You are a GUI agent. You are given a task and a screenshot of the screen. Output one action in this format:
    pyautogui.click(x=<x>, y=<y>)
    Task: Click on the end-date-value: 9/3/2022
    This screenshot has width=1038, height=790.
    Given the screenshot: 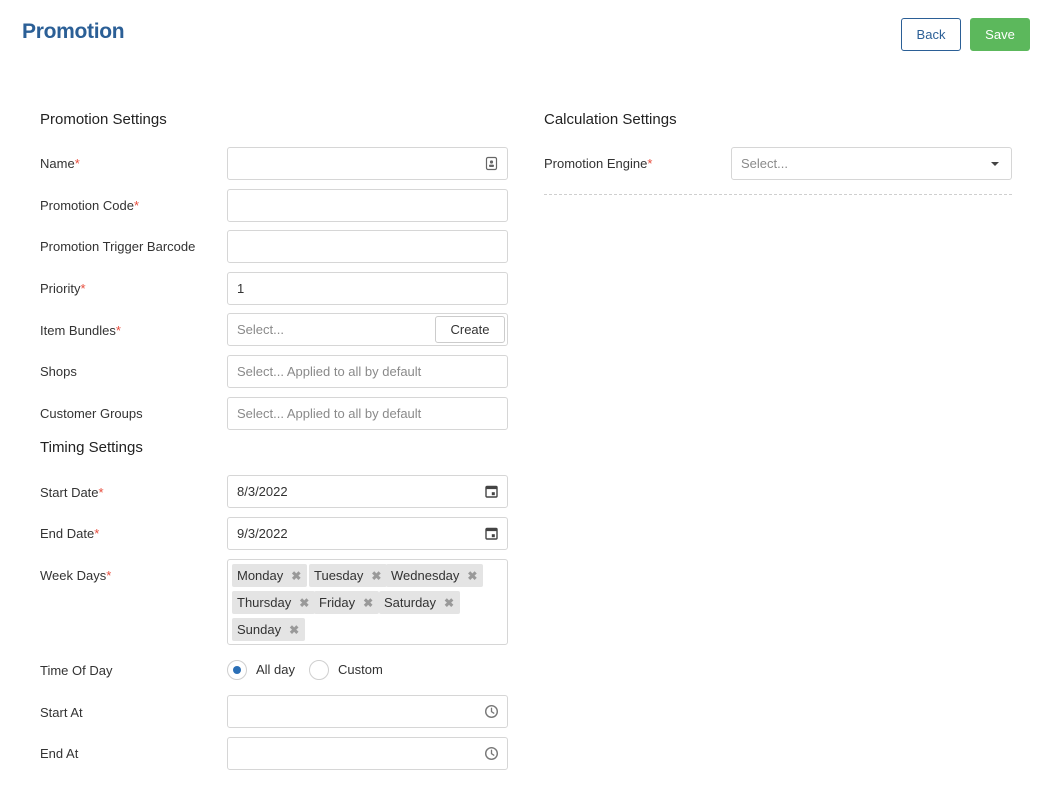 What is the action you would take?
    pyautogui.click(x=262, y=533)
    